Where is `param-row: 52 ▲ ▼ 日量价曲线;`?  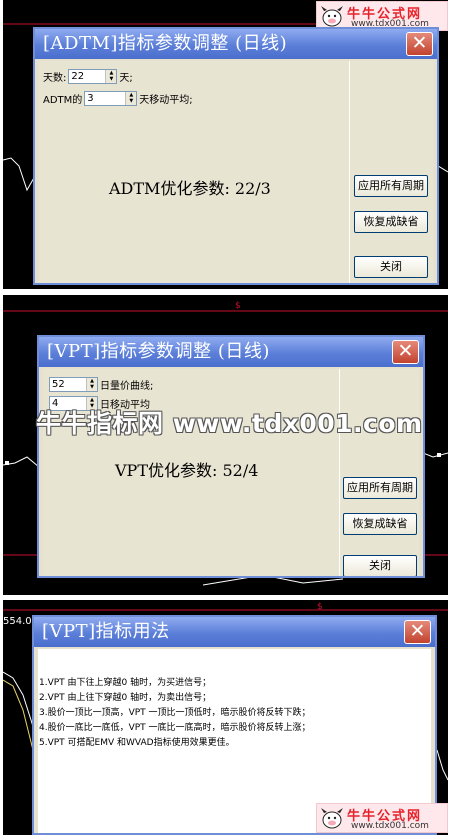 param-row: 52 ▲ ▼ 日量价曲线; is located at coordinates (100, 384).